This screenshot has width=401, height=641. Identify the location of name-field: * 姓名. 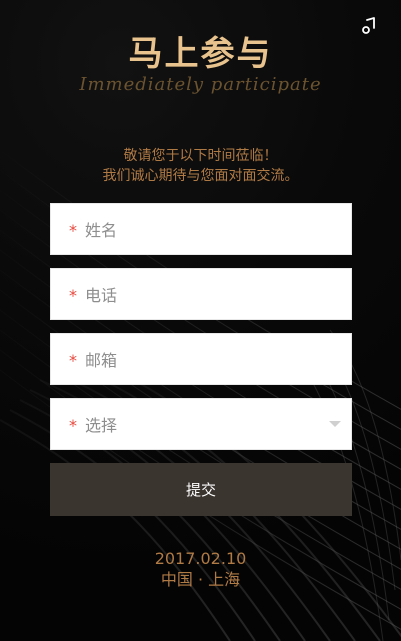
(201, 229).